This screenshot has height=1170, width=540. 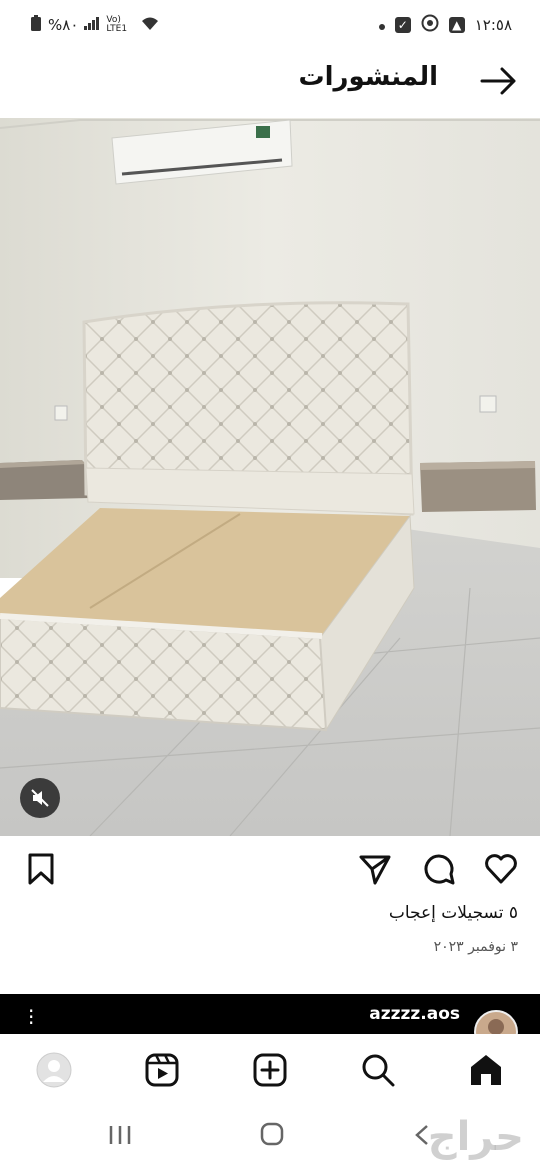 I want to click on check-box-icon: ✓, so click(x=402, y=25).